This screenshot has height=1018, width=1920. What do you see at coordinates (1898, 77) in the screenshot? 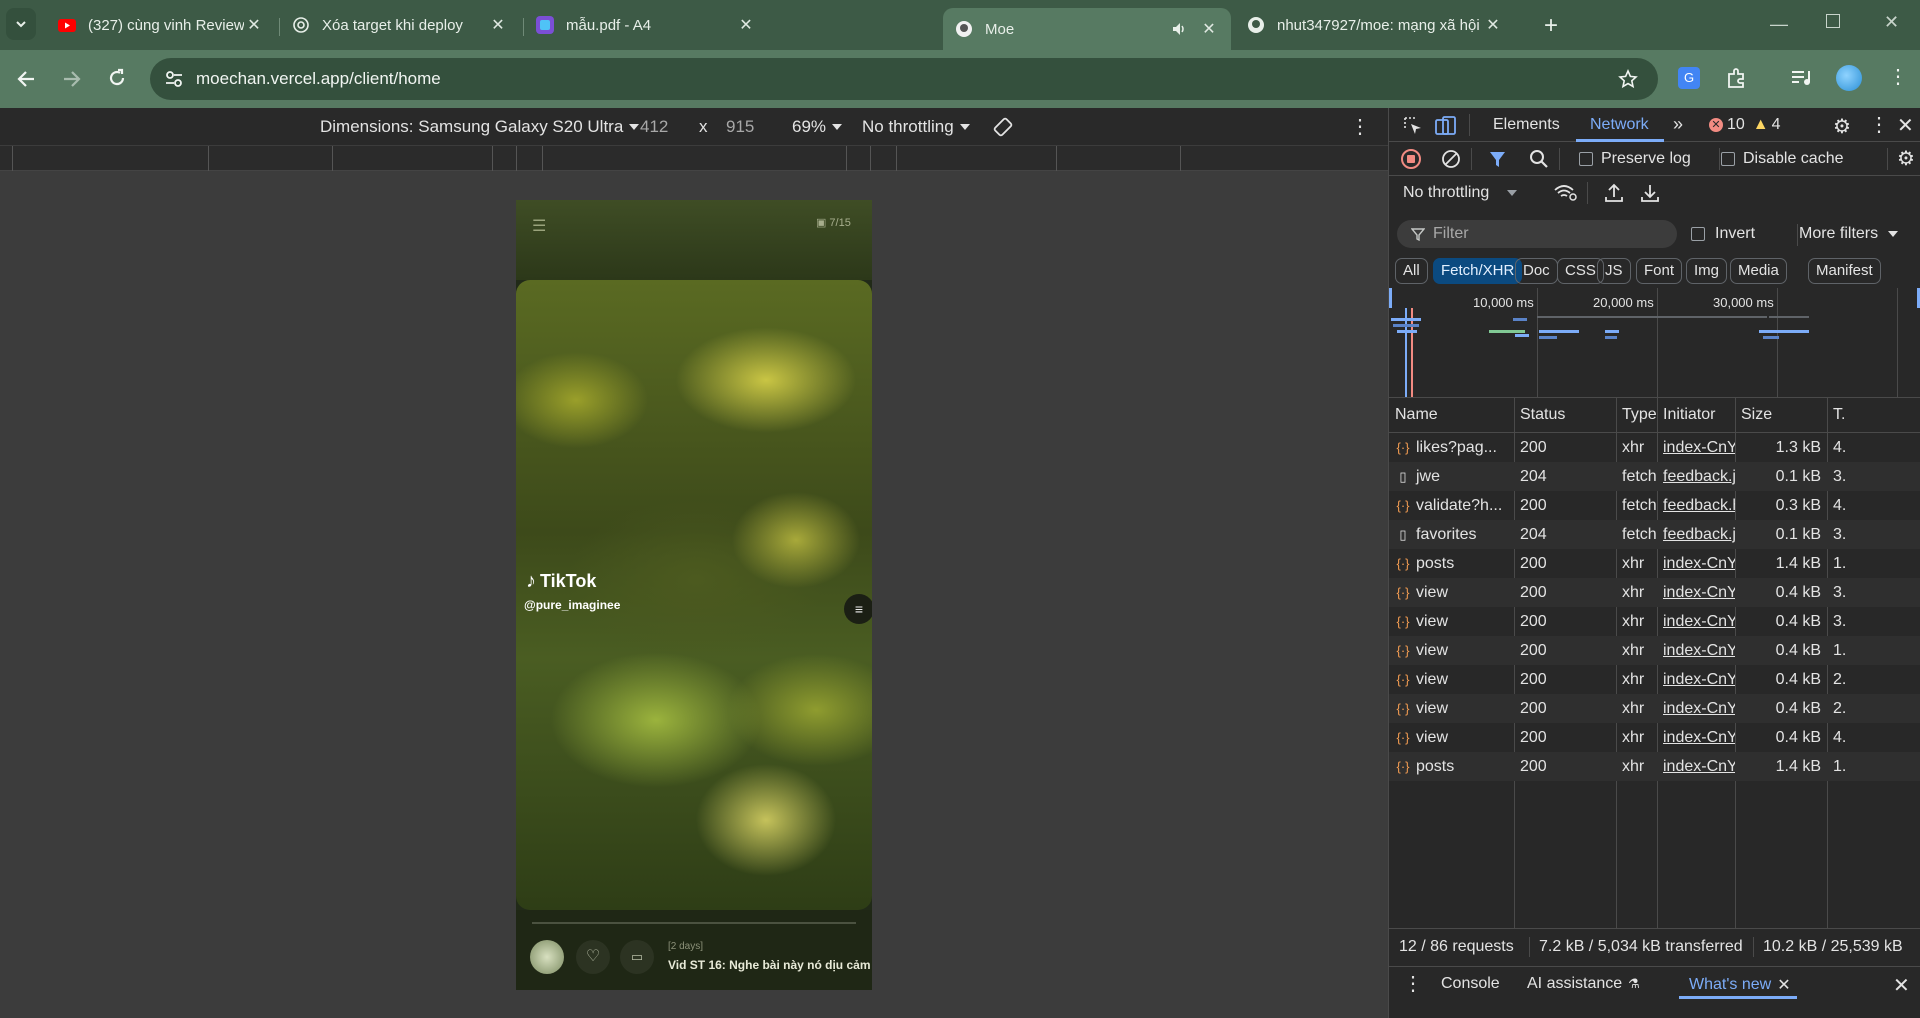
I see `browser-menu-icon: ⋮` at bounding box center [1898, 77].